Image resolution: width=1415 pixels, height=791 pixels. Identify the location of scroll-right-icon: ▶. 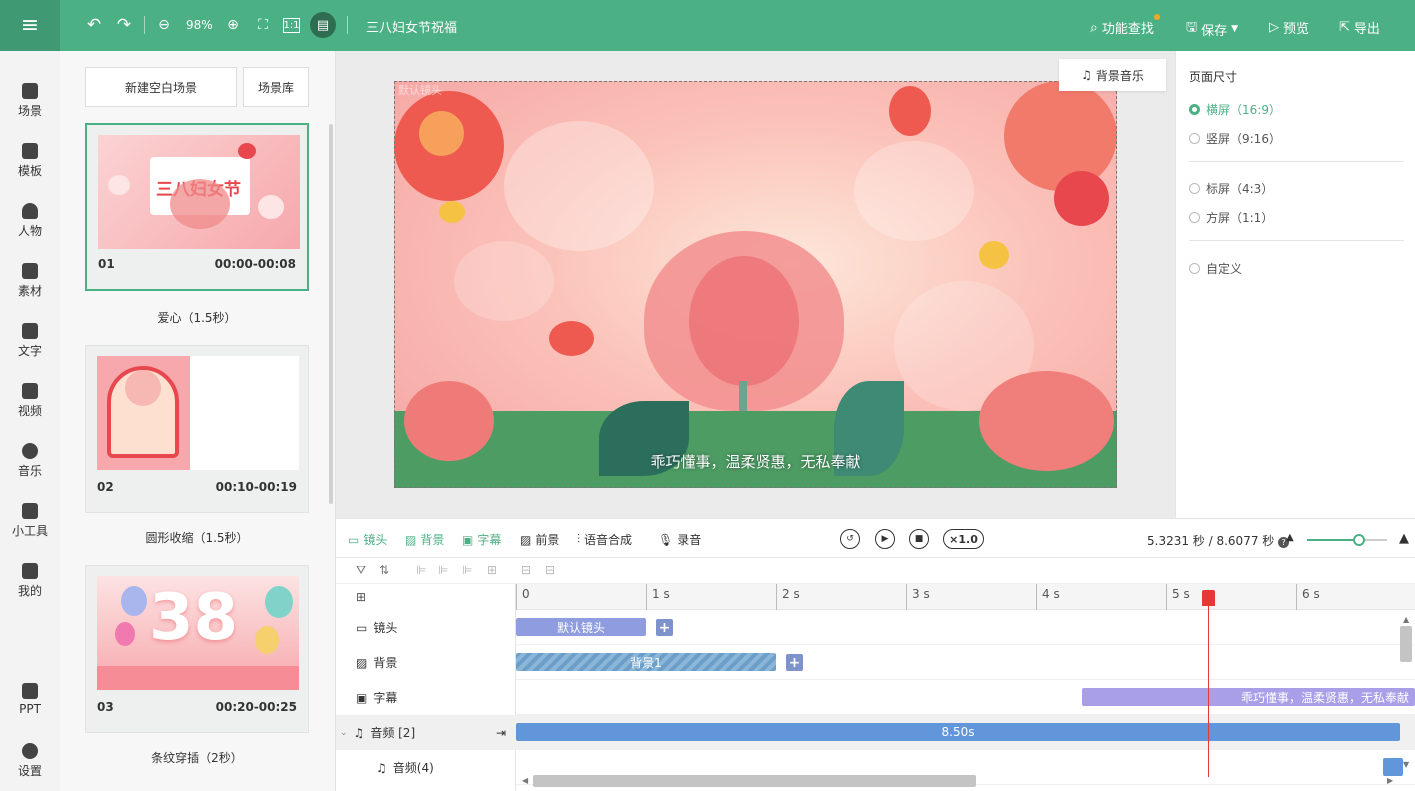
(1390, 780).